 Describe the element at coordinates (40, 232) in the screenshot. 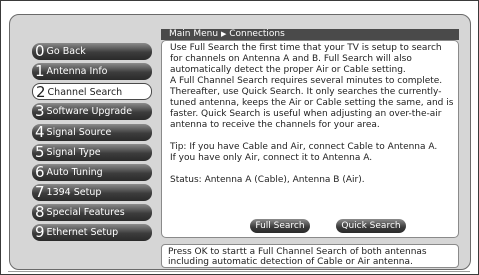

I see `menu-item-number: 9` at that location.